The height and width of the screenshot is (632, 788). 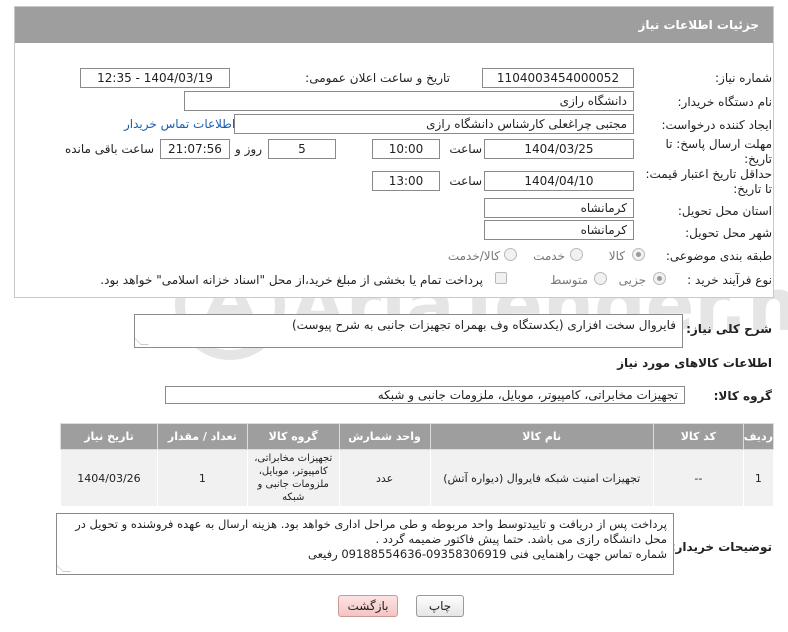 What do you see at coordinates (377, 78) in the screenshot?
I see `announce-datetime-label: تاریخ و ساعت اعلان عمومی:` at bounding box center [377, 78].